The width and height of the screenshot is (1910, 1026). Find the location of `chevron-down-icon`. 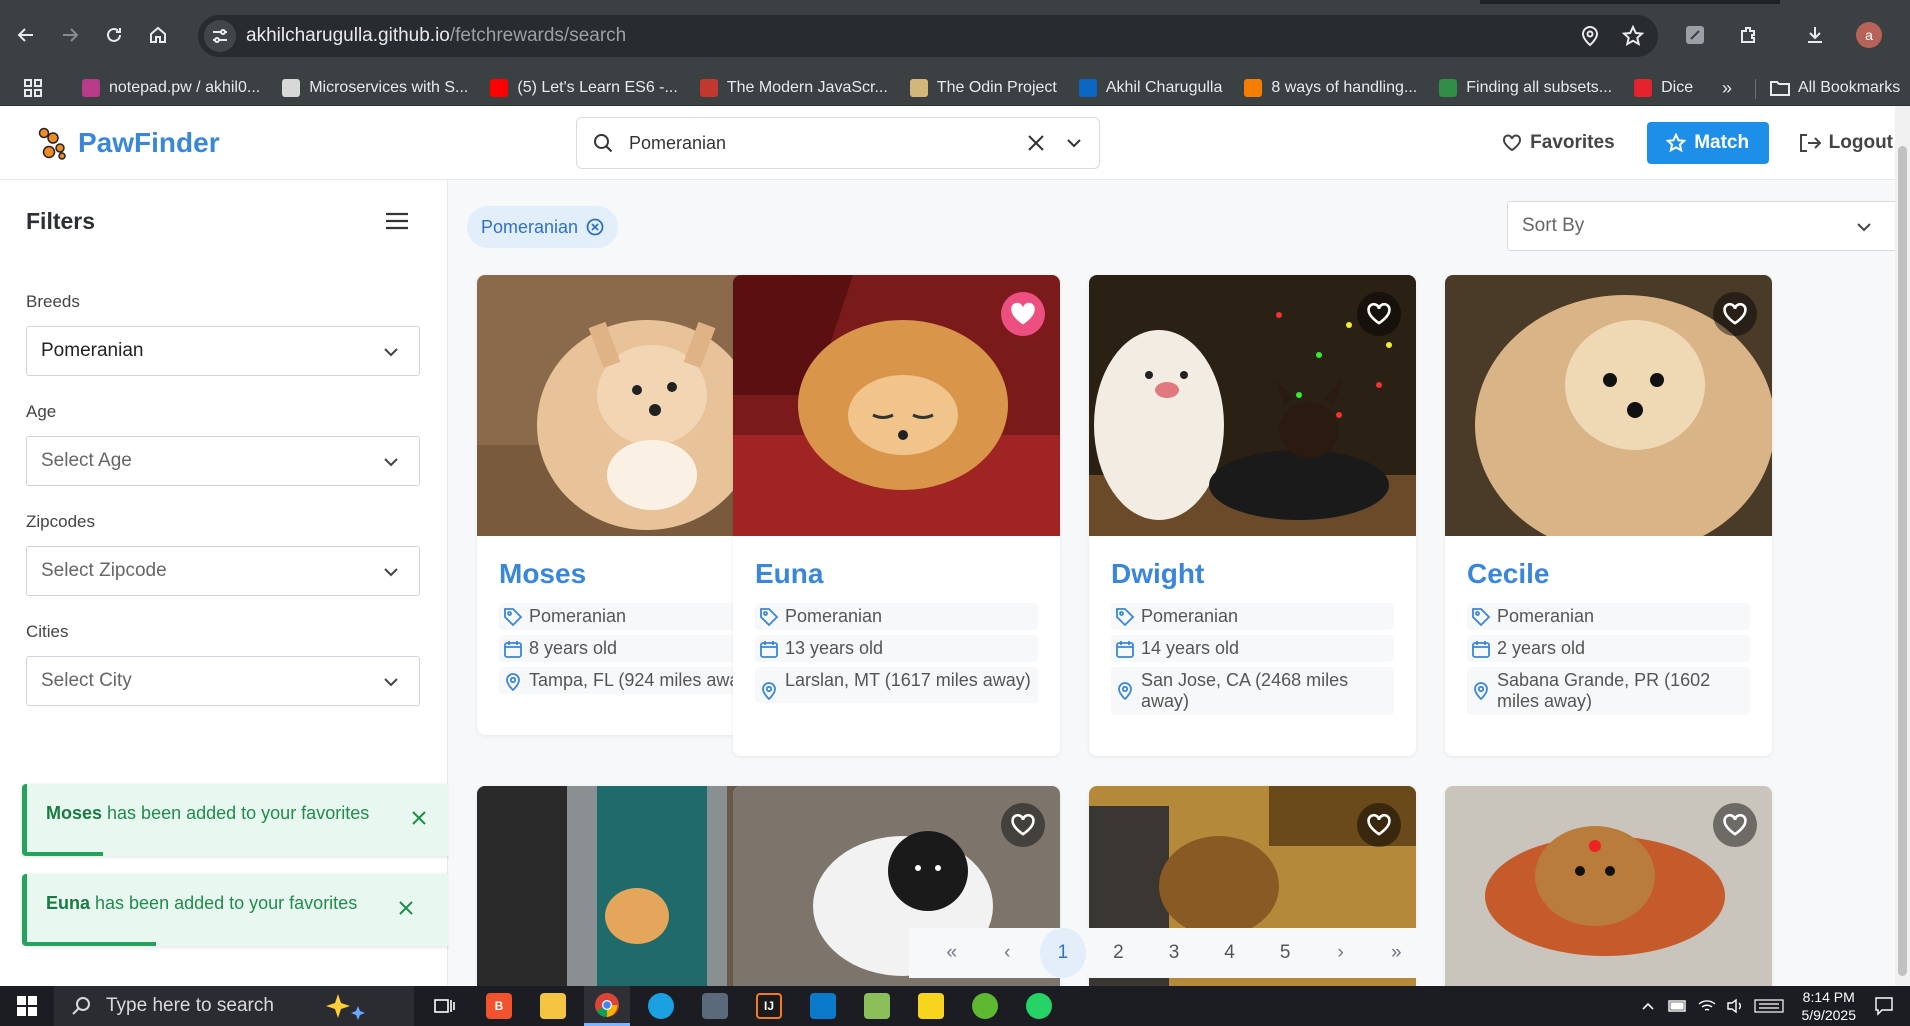

chevron-down-icon is located at coordinates (1074, 143).